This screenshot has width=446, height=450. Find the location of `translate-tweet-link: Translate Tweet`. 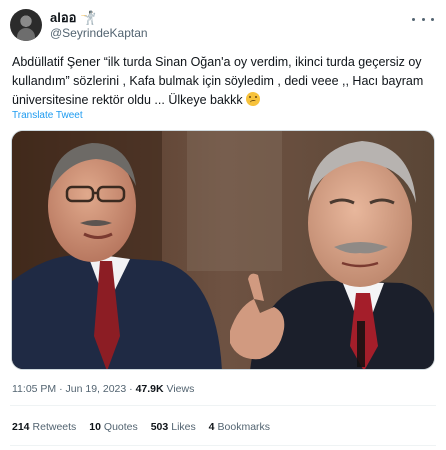

translate-tweet-link: Translate Tweet is located at coordinates (47, 115).